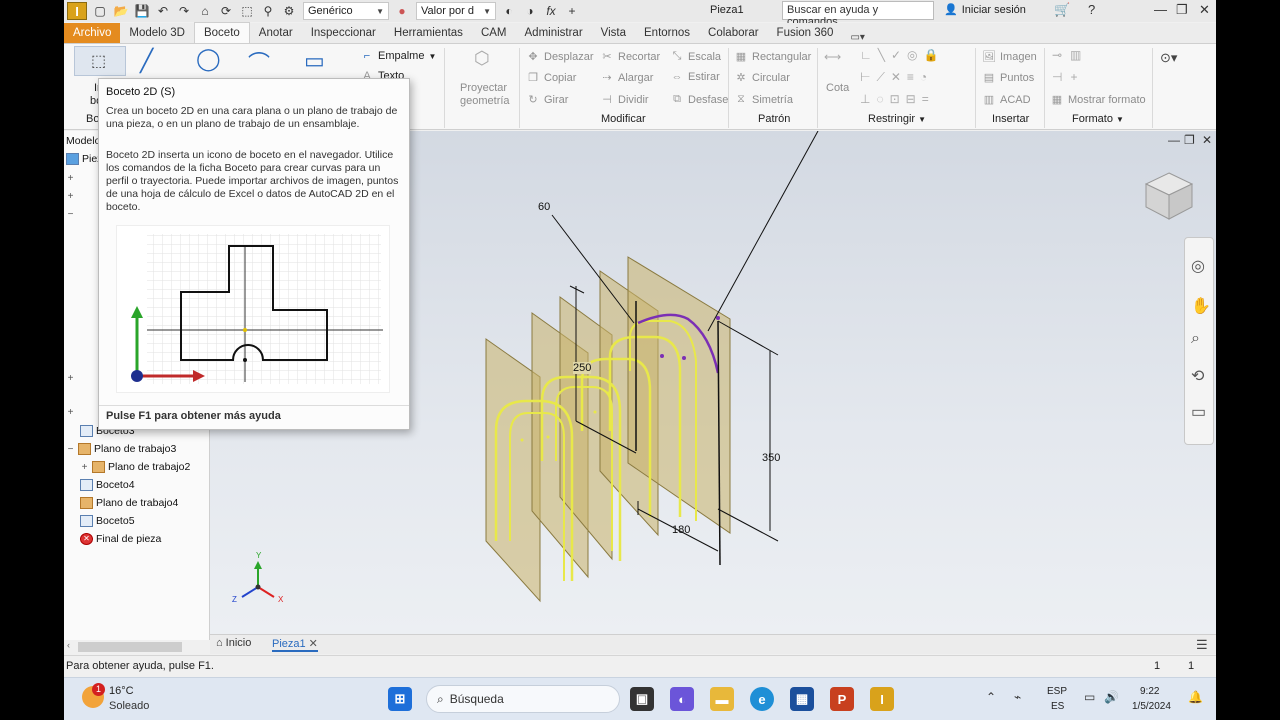  Describe the element at coordinates (1198, 412) in the screenshot. I see `look-at-icon: ▭` at that location.